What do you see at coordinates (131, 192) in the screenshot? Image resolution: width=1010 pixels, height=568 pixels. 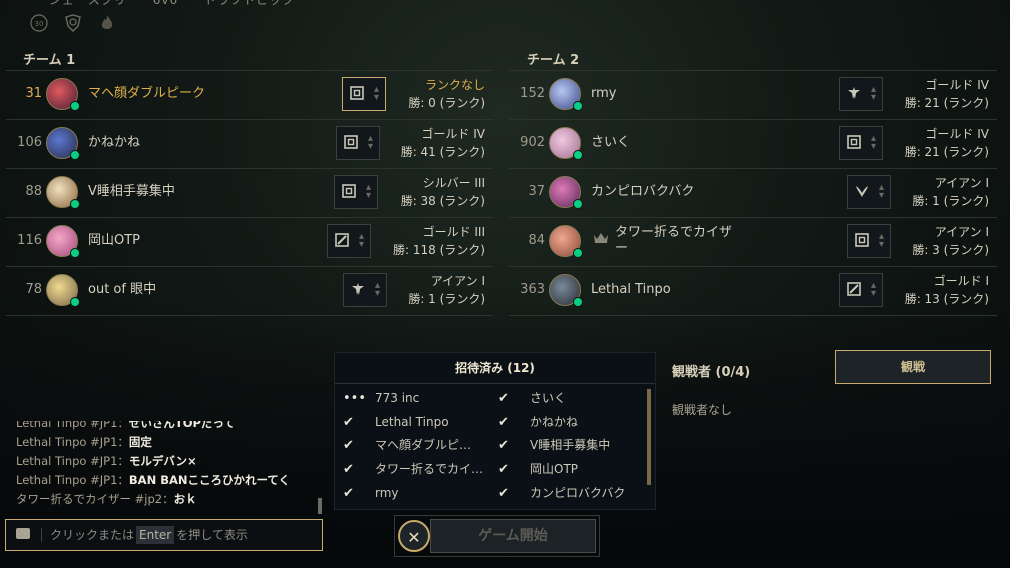 I see `player-name: V睡相手募集中` at bounding box center [131, 192].